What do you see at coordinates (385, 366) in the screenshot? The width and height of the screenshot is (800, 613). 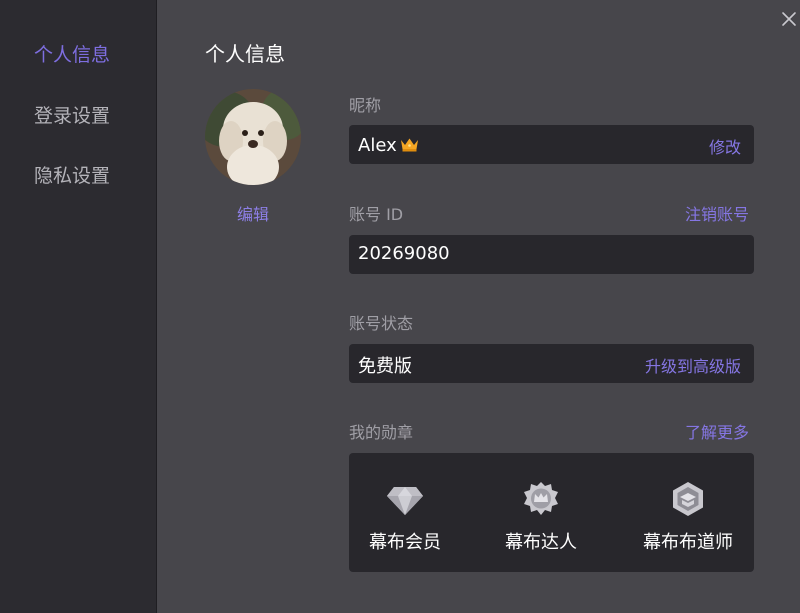 I see `account-status-value: 免费版` at bounding box center [385, 366].